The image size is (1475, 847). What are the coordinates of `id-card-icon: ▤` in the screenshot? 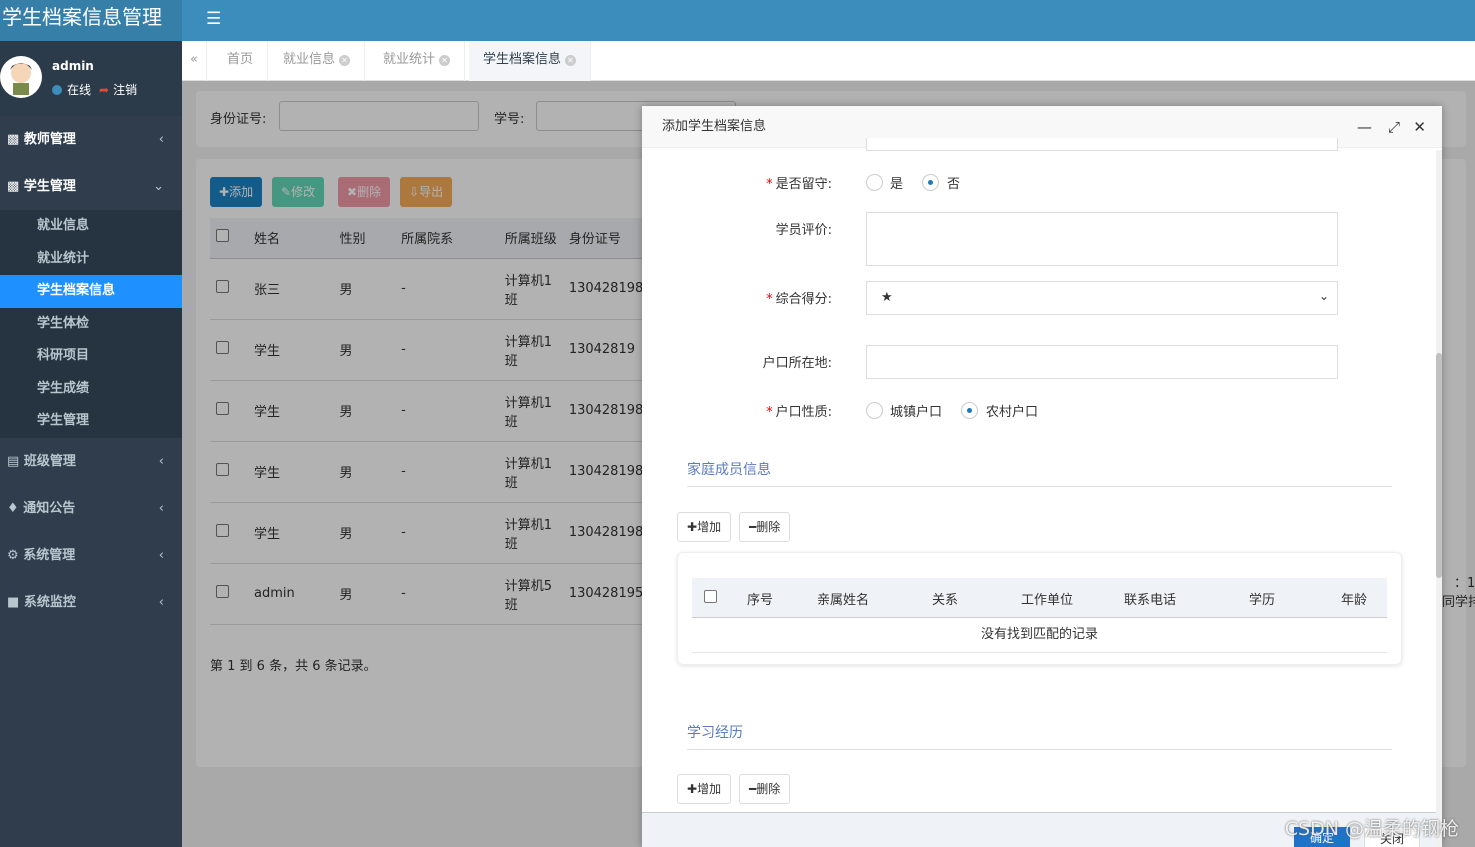 It's located at (13, 461).